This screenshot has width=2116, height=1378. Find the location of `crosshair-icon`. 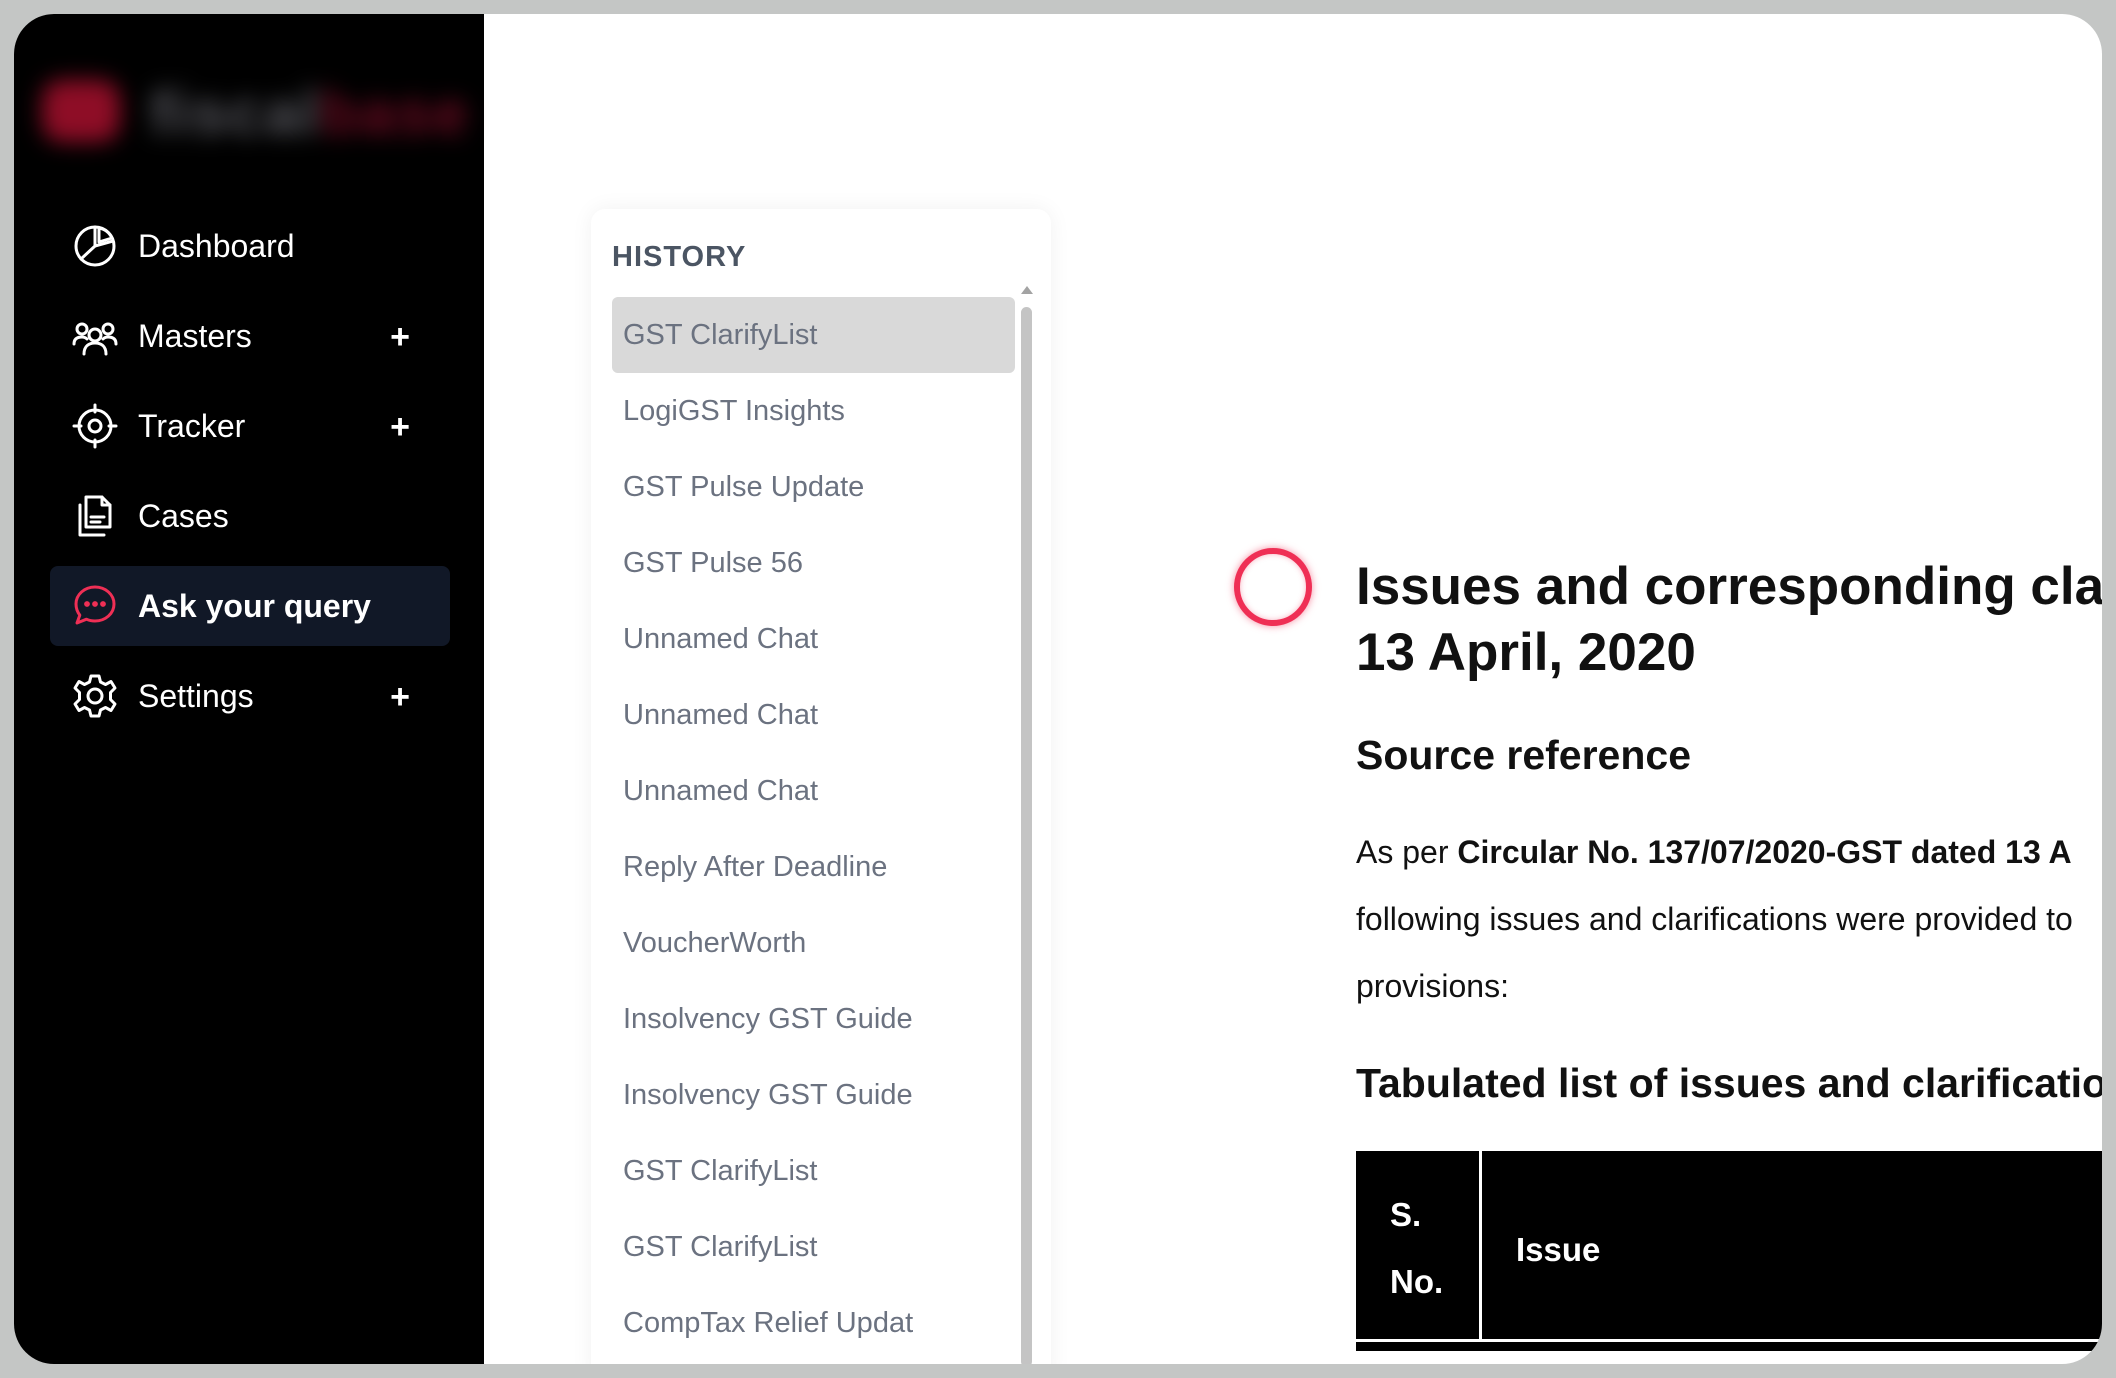

crosshair-icon is located at coordinates (95, 426).